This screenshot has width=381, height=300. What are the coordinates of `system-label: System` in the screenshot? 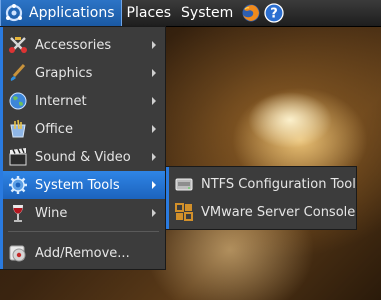 It's located at (207, 13).